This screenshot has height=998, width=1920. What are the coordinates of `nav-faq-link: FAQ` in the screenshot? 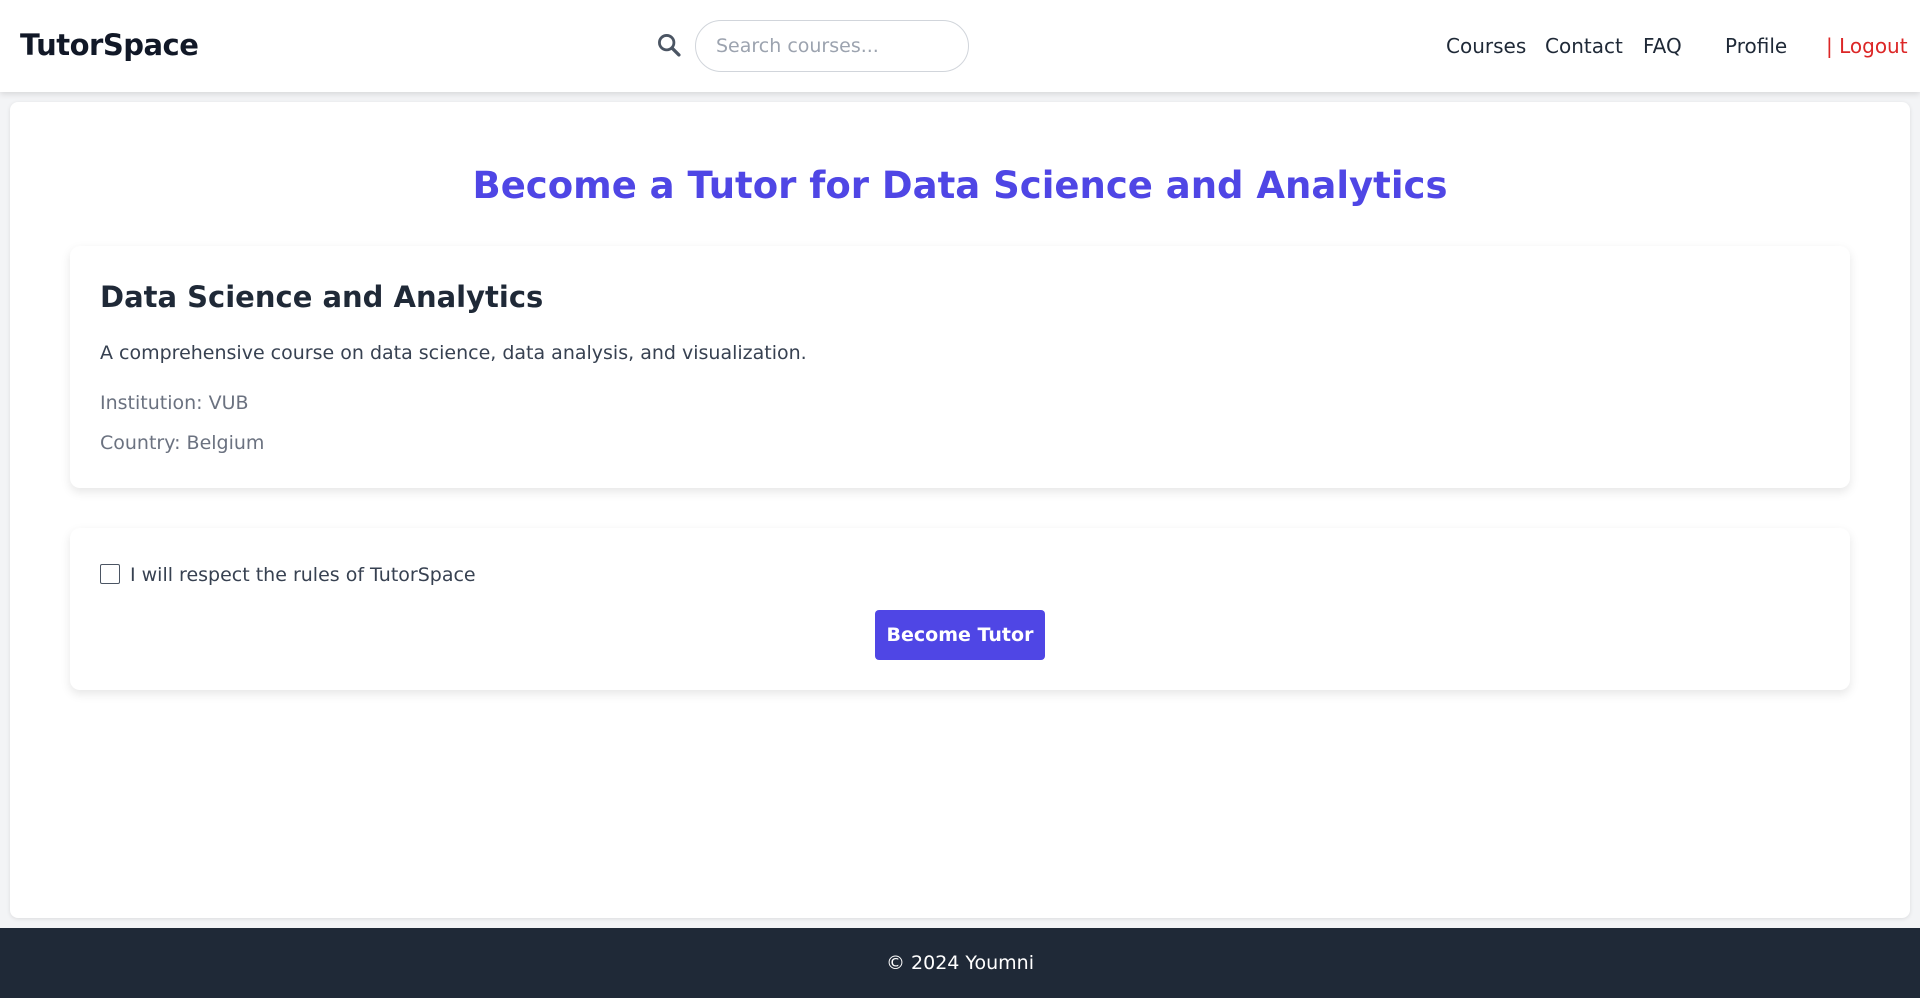 It's located at (1662, 46).